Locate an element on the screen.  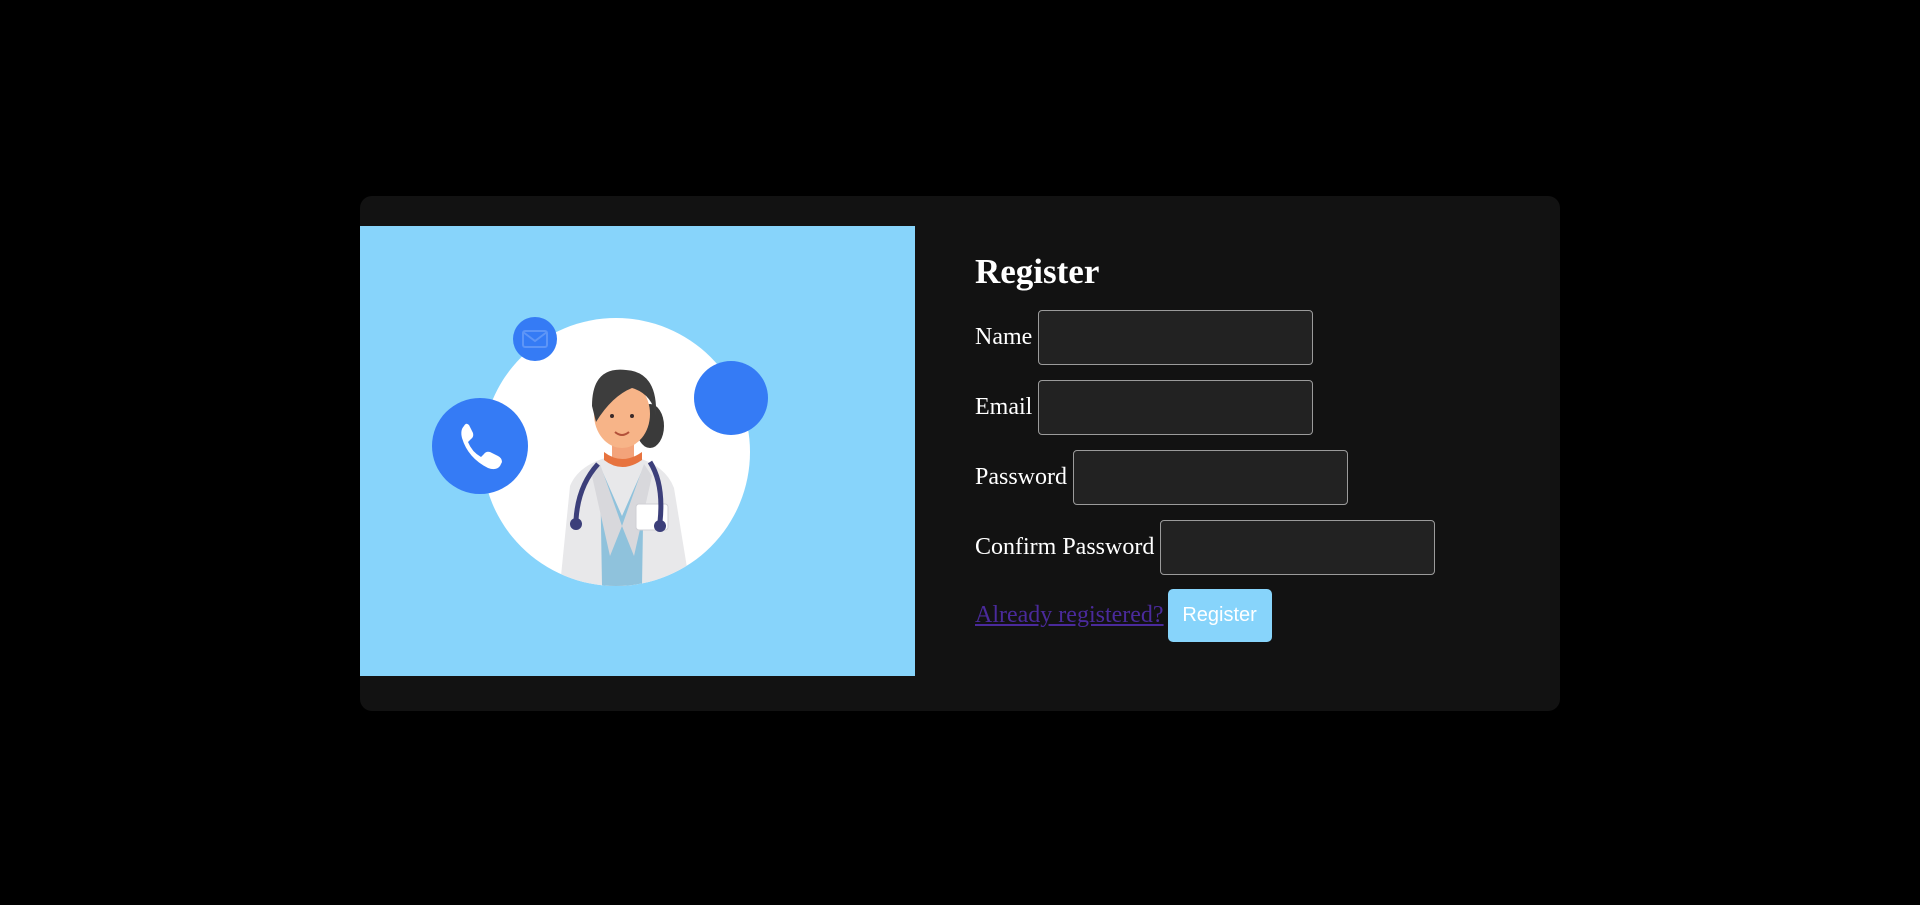
confirm-password-row: Confirm Password is located at coordinates (1205, 547).